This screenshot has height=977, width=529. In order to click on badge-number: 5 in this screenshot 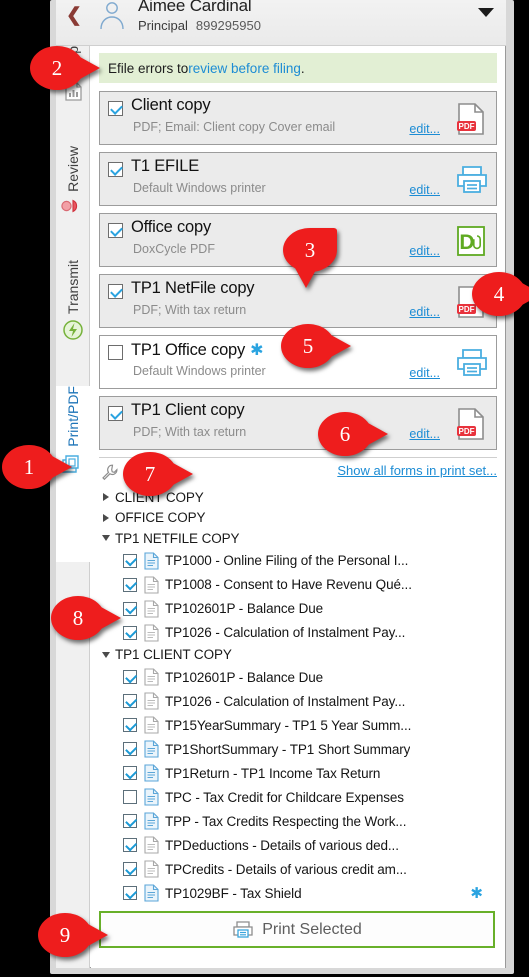, I will do `click(308, 345)`.